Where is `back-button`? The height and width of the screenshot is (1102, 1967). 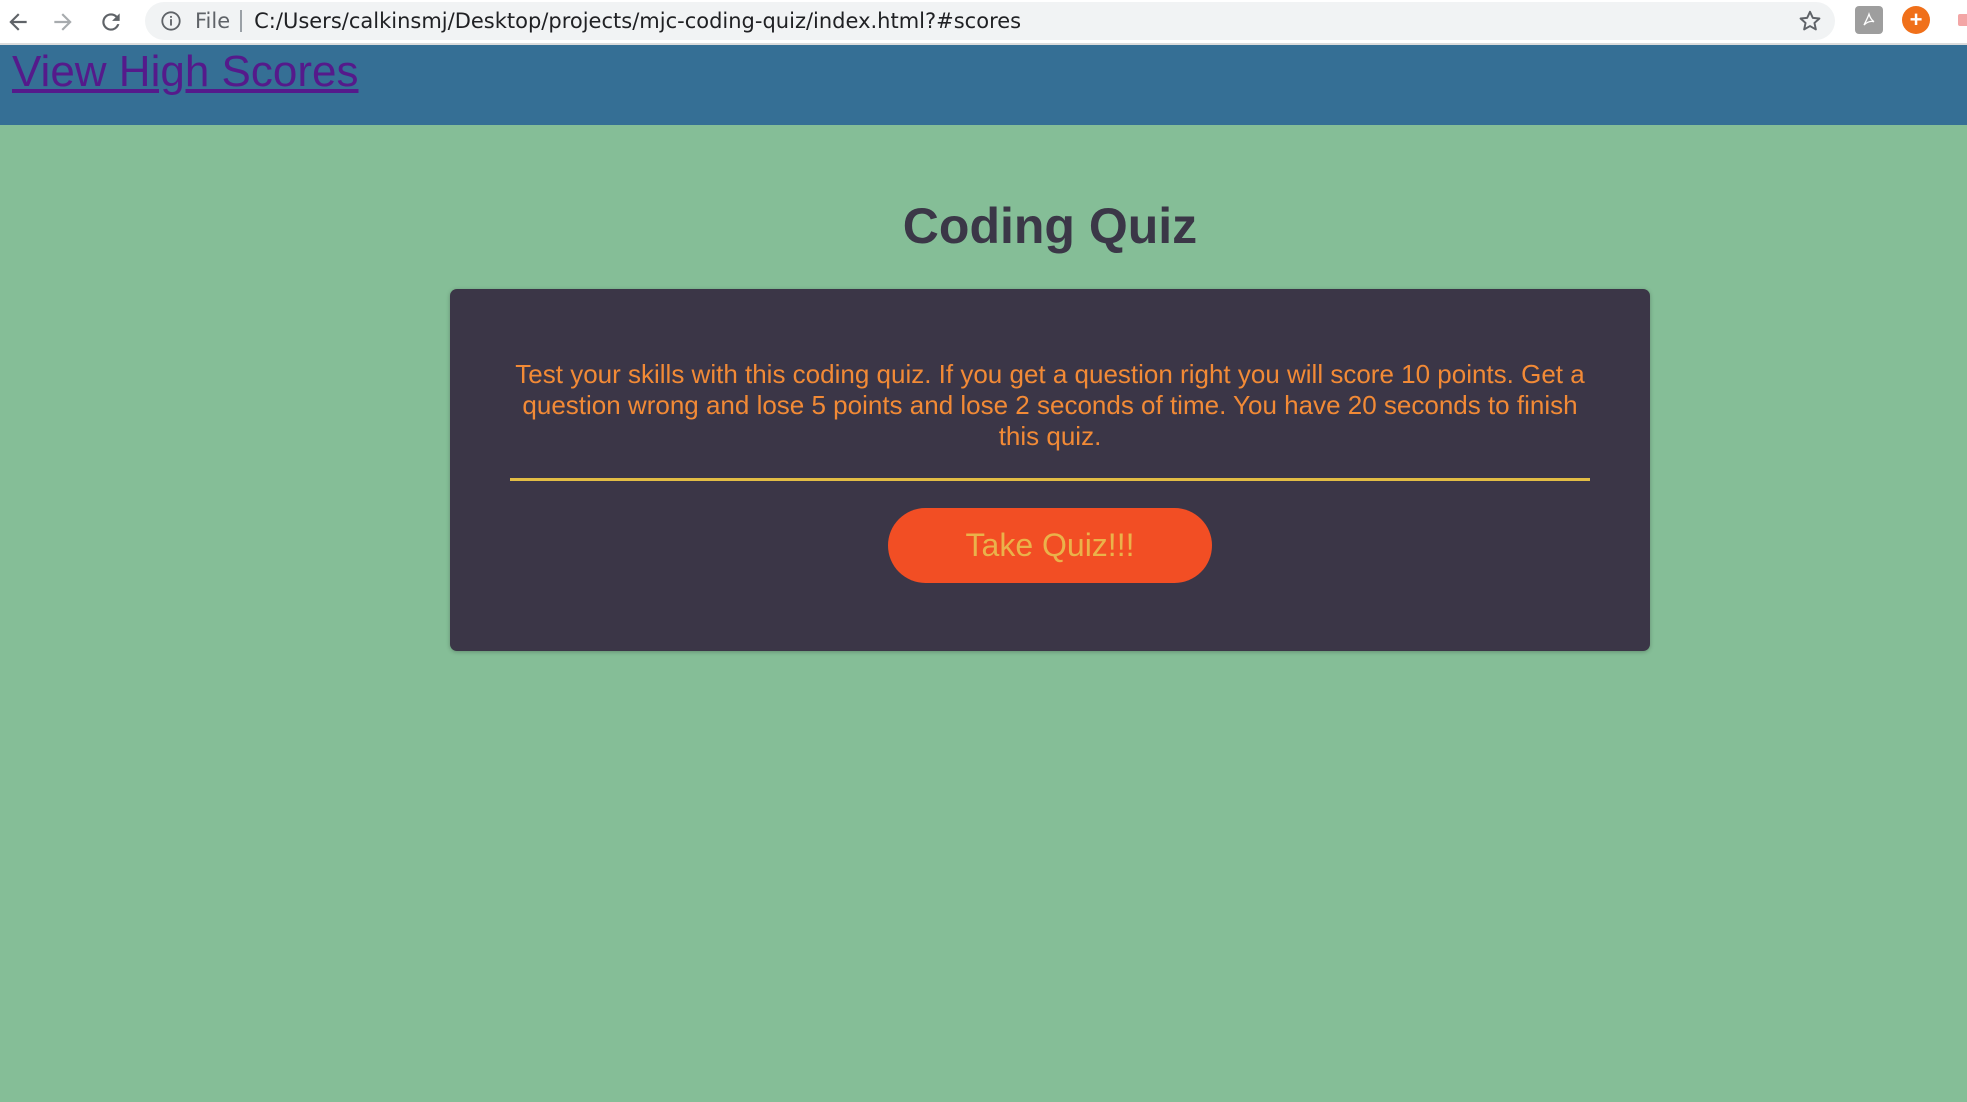 back-button is located at coordinates (18, 22).